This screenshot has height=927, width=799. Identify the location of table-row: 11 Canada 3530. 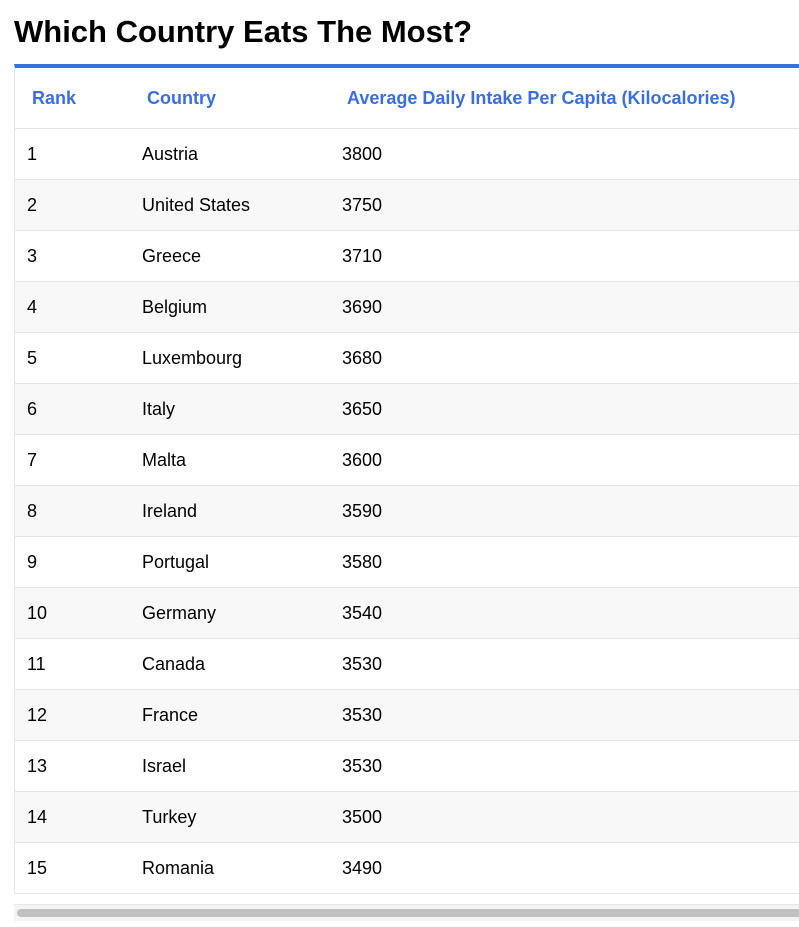
(407, 664).